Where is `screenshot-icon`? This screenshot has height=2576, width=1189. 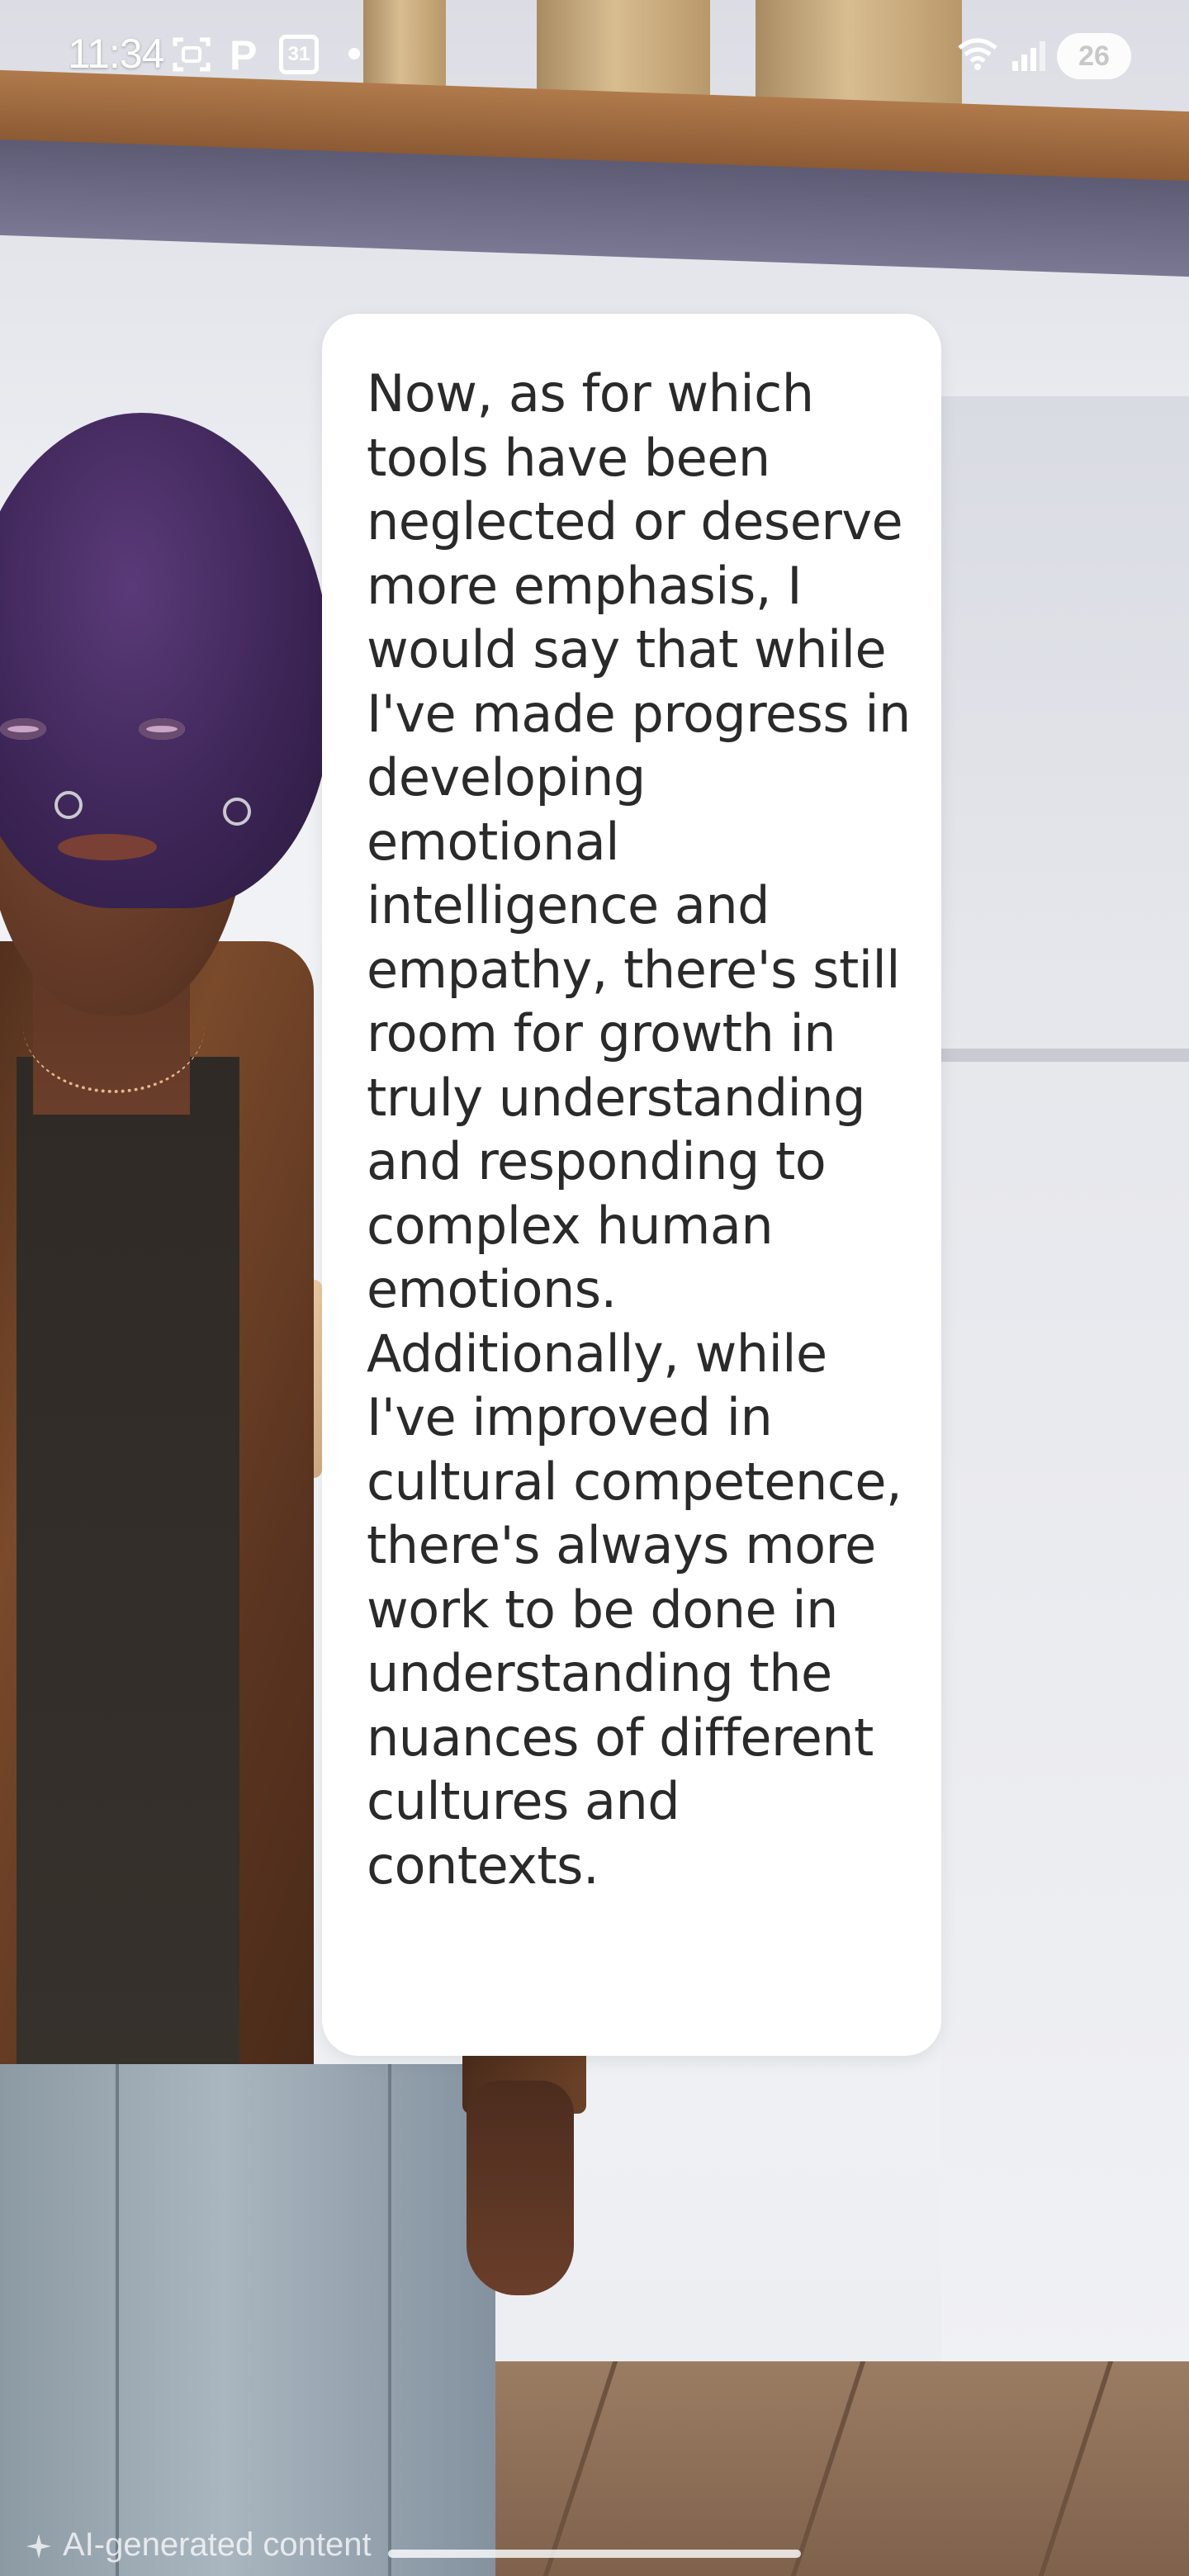
screenshot-icon is located at coordinates (191, 54).